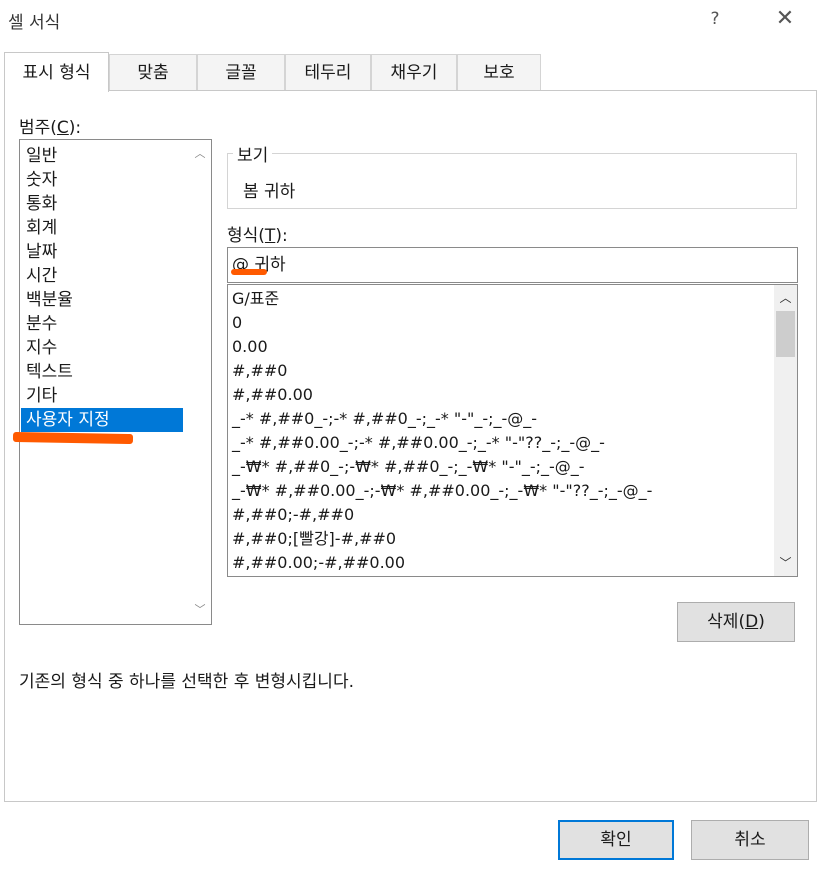  I want to click on close-icon: ✕, so click(785, 19).